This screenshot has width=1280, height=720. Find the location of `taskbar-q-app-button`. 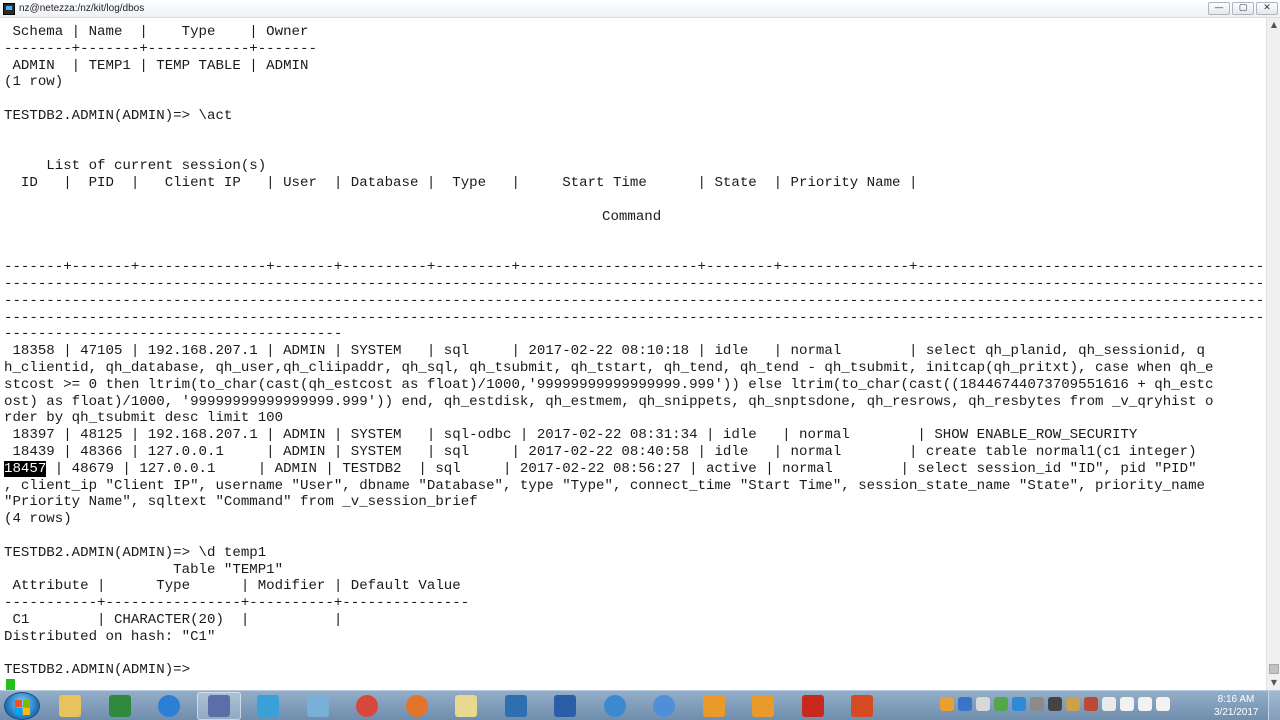

taskbar-q-app-button is located at coordinates (615, 706).